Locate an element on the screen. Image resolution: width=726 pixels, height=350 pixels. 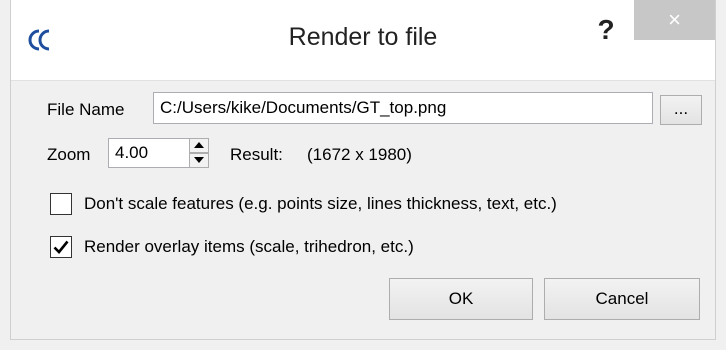
checkmark-icon is located at coordinates (61, 247).